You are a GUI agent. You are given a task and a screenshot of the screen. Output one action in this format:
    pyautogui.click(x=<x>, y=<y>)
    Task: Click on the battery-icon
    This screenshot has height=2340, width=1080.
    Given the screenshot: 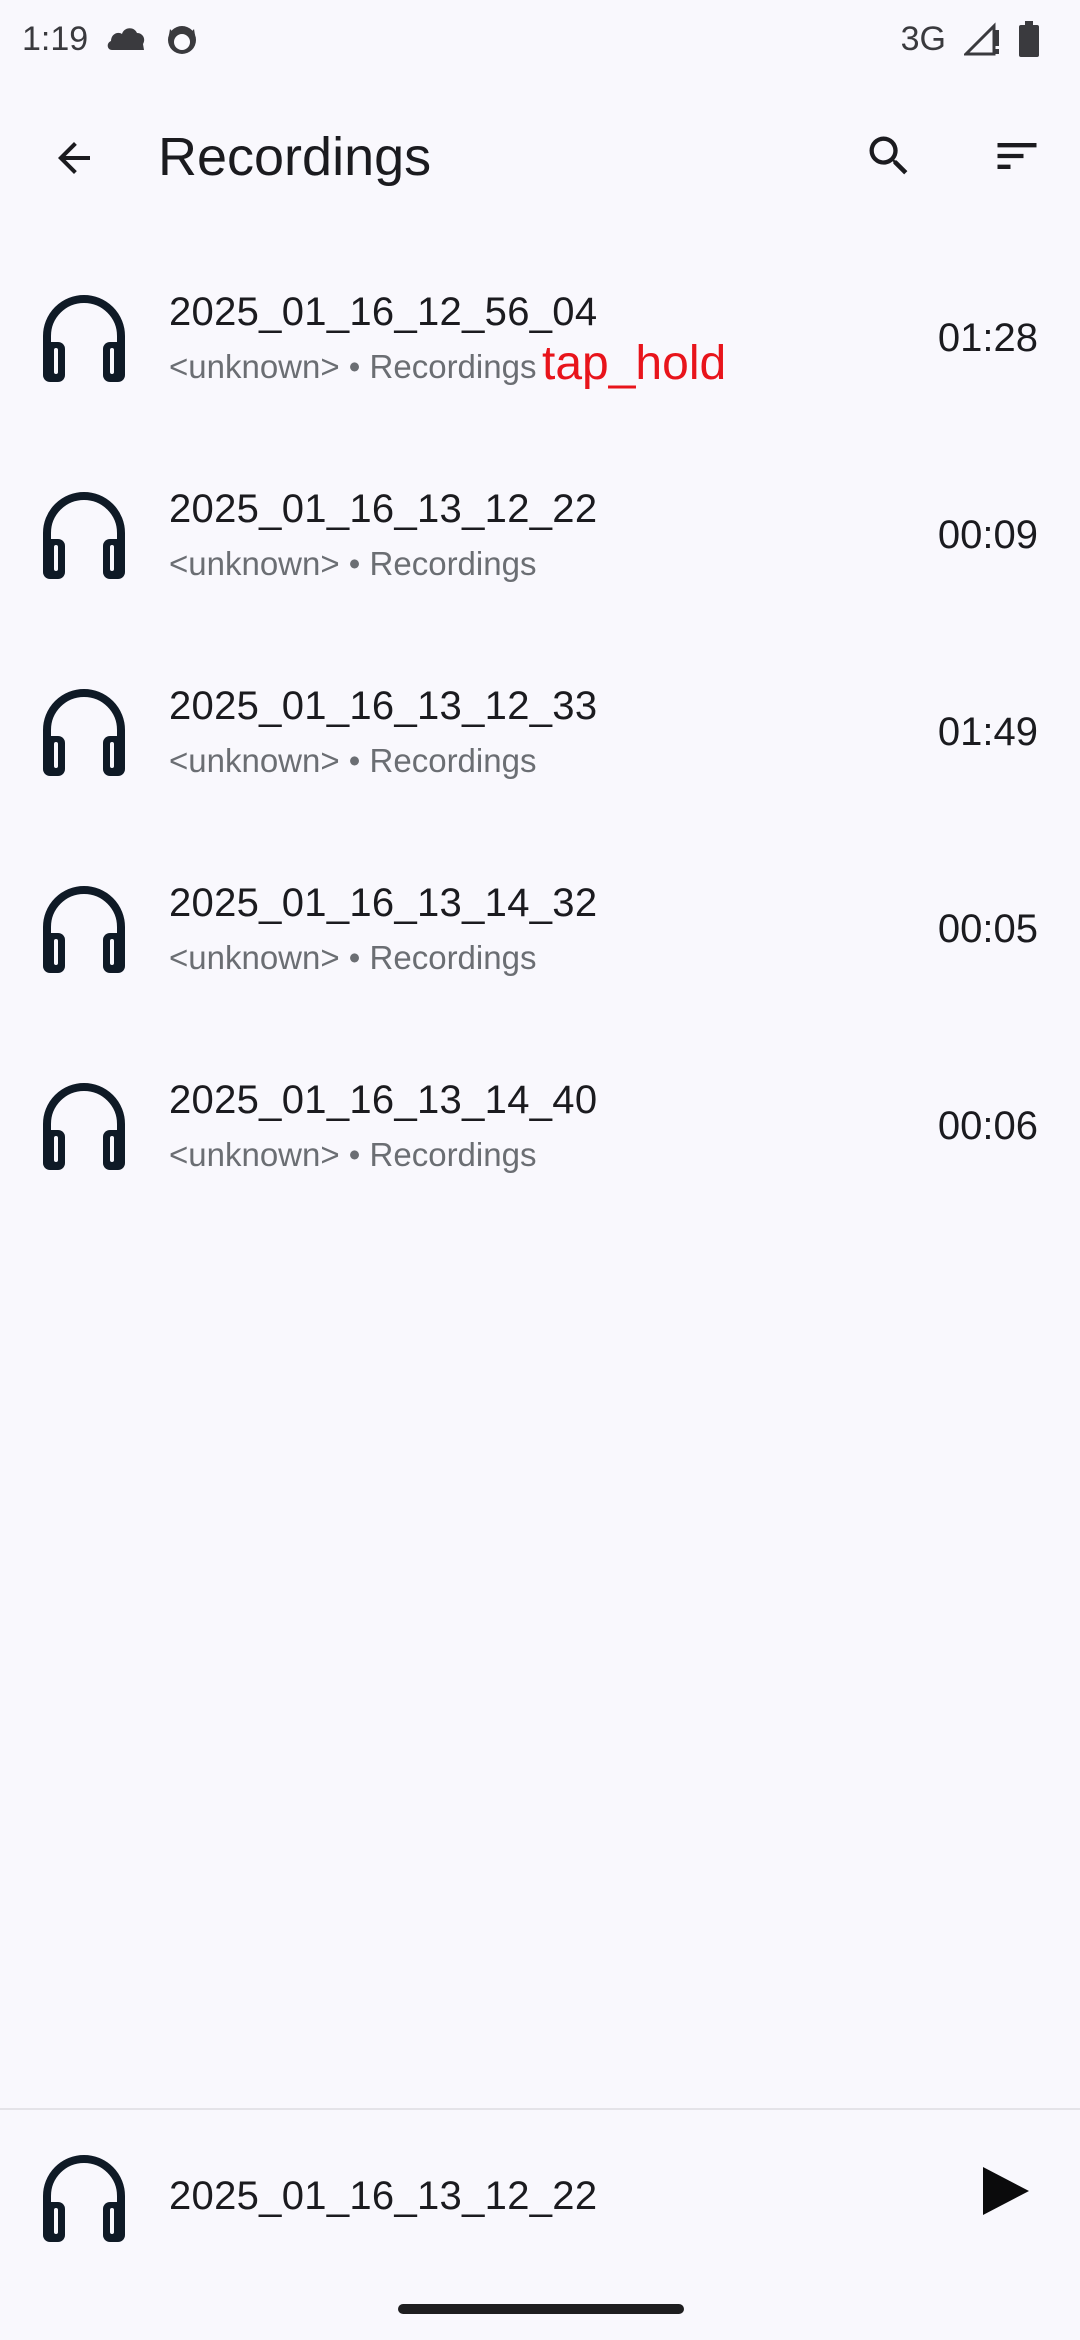 What is the action you would take?
    pyautogui.click(x=1029, y=39)
    